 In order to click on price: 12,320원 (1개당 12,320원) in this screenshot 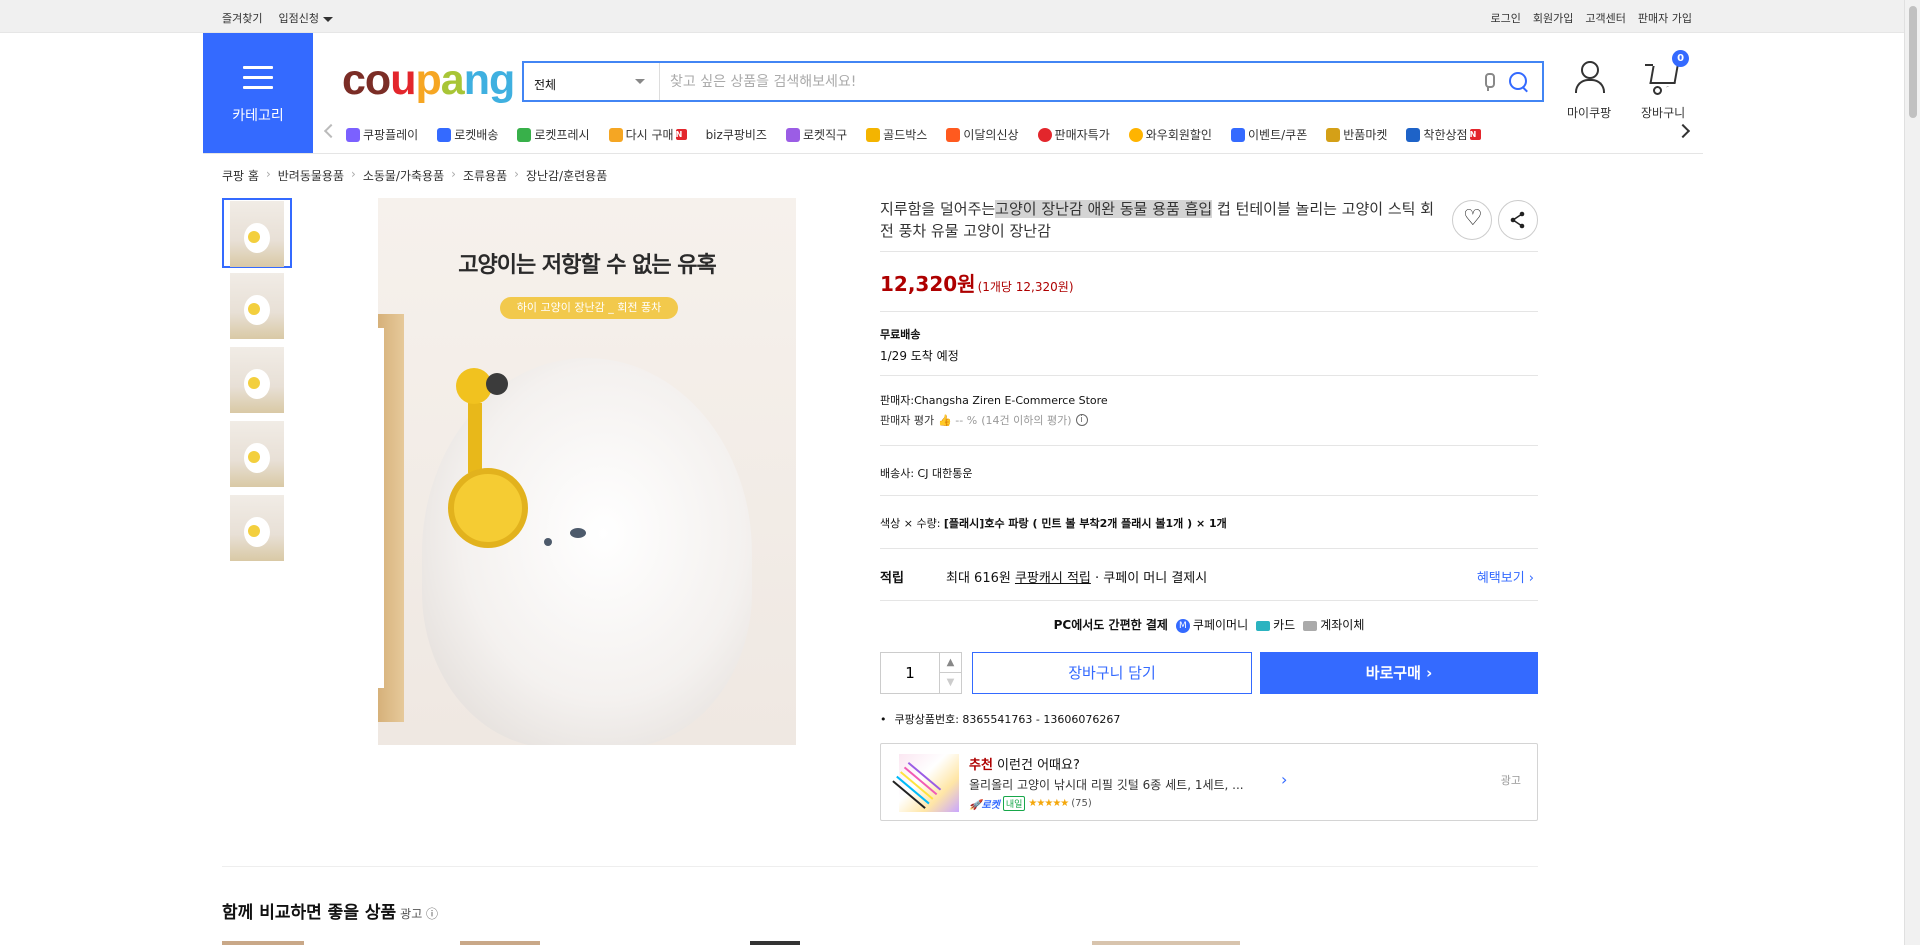, I will do `click(977, 284)`.